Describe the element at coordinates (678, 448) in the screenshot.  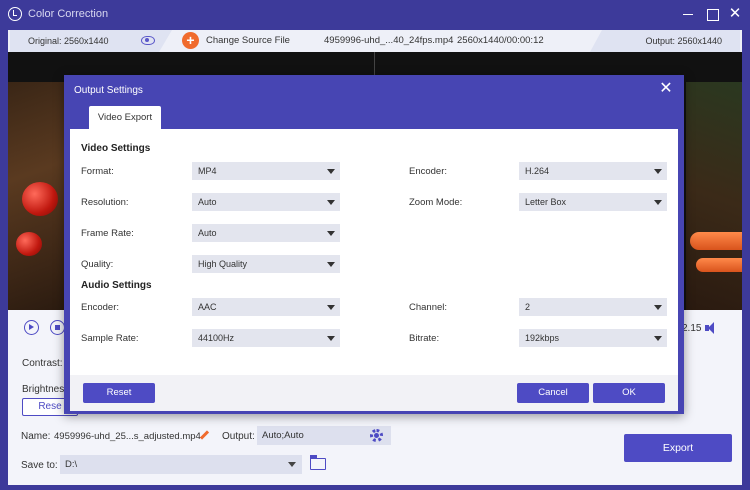
I see `export-button: Export` at that location.